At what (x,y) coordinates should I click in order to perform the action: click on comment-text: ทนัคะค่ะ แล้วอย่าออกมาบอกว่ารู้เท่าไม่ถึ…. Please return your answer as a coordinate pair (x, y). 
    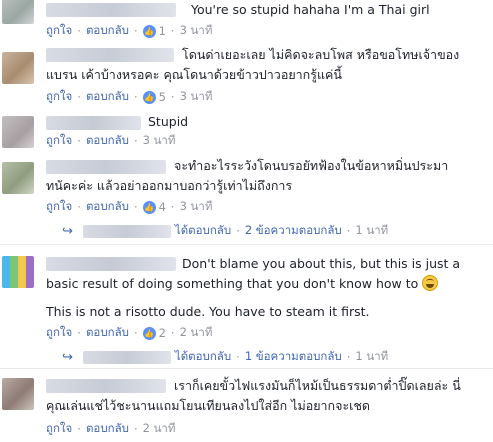
    Looking at the image, I should click on (169, 185).